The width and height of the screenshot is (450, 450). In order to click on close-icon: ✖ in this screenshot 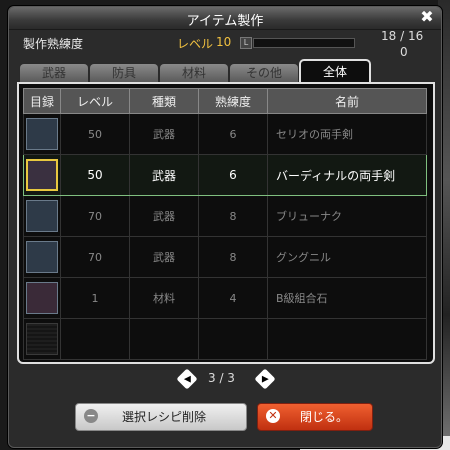, I will do `click(427, 17)`.